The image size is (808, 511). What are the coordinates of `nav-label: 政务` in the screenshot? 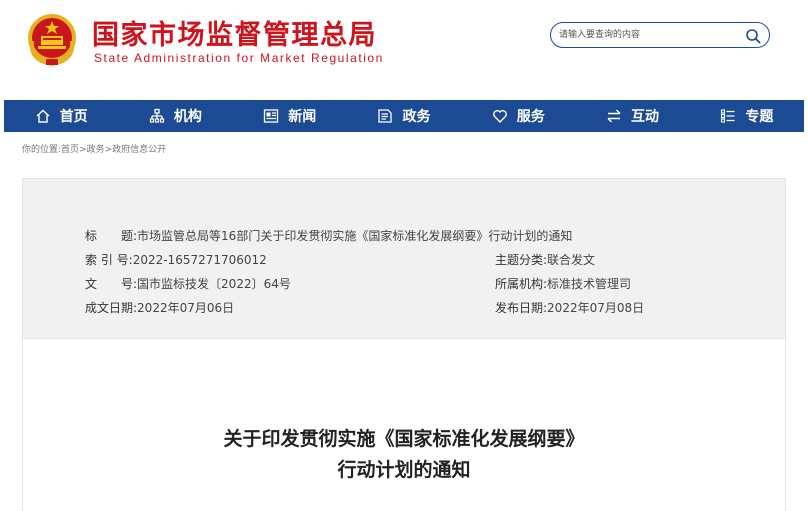 It's located at (416, 117).